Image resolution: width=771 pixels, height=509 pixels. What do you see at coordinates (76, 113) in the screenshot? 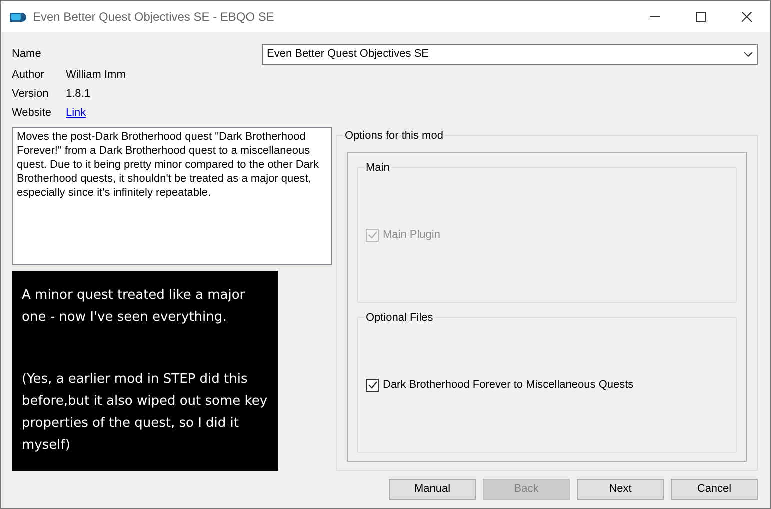
I see `website-link: Link` at bounding box center [76, 113].